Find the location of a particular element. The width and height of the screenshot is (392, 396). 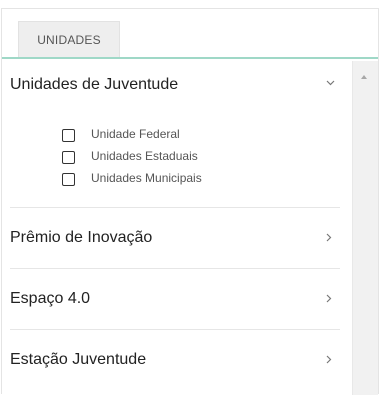

accordion-section-premio-de-inovacao: Prêmio de Inovação is located at coordinates (175, 238).